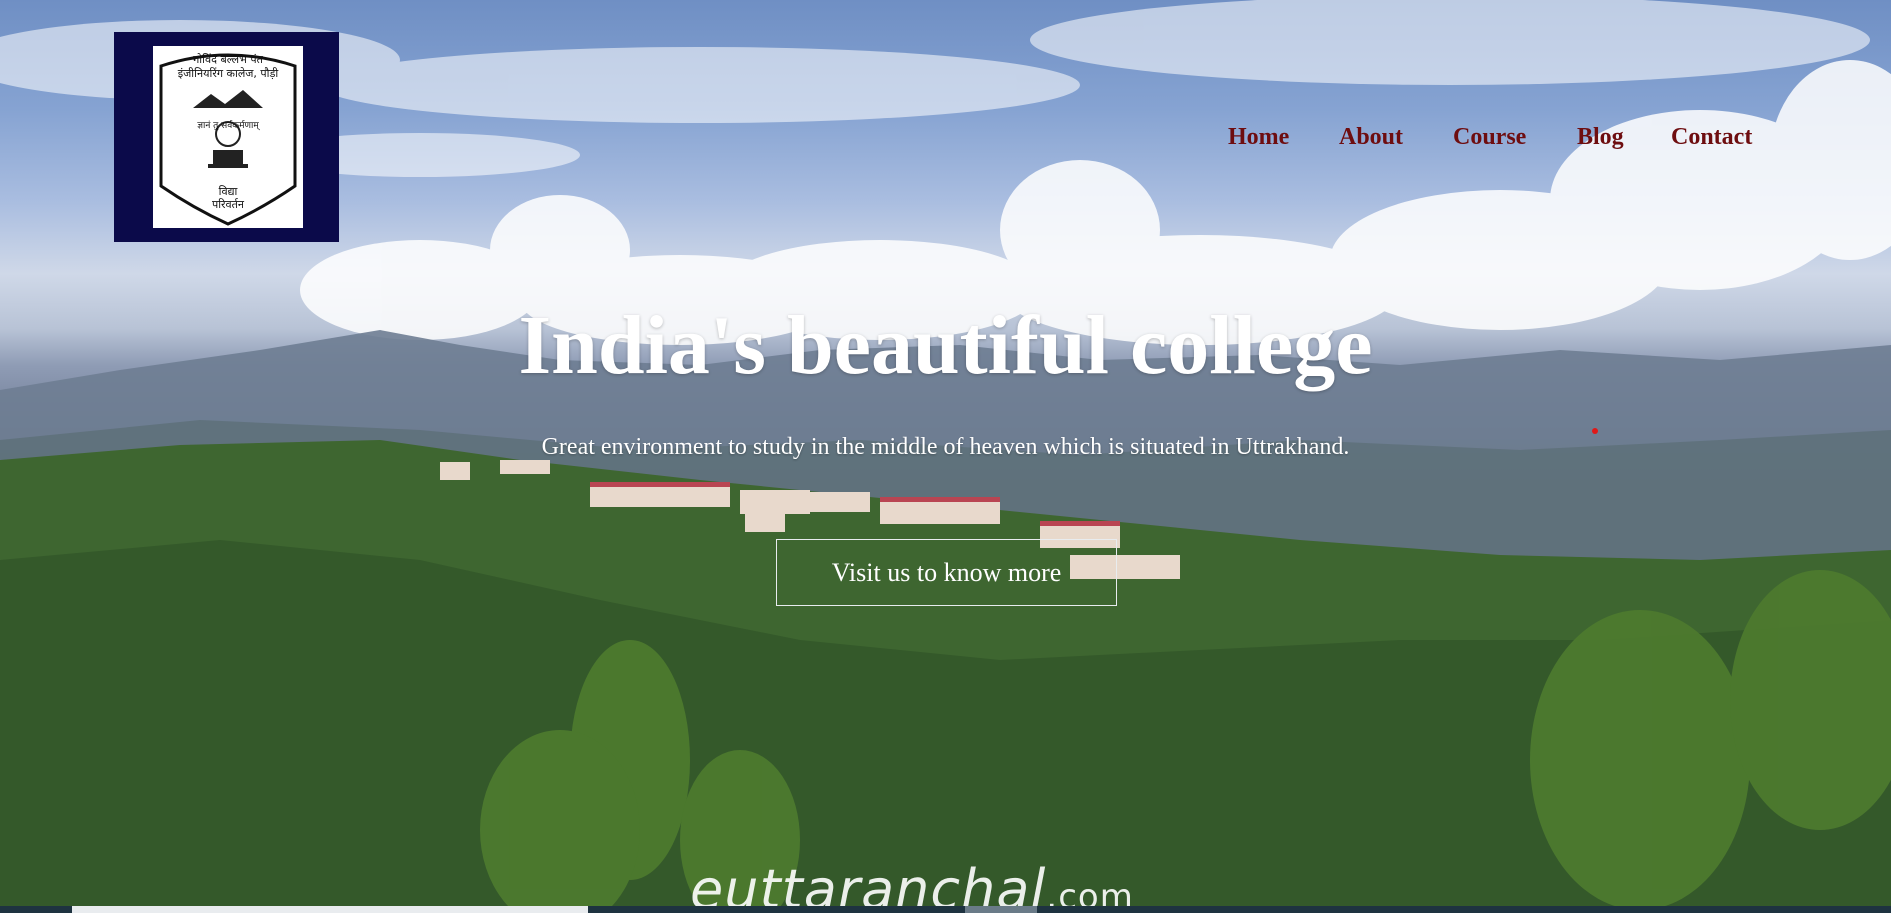 This screenshot has height=921, width=1891. I want to click on visit-us-button: Visit us to know more, so click(946, 572).